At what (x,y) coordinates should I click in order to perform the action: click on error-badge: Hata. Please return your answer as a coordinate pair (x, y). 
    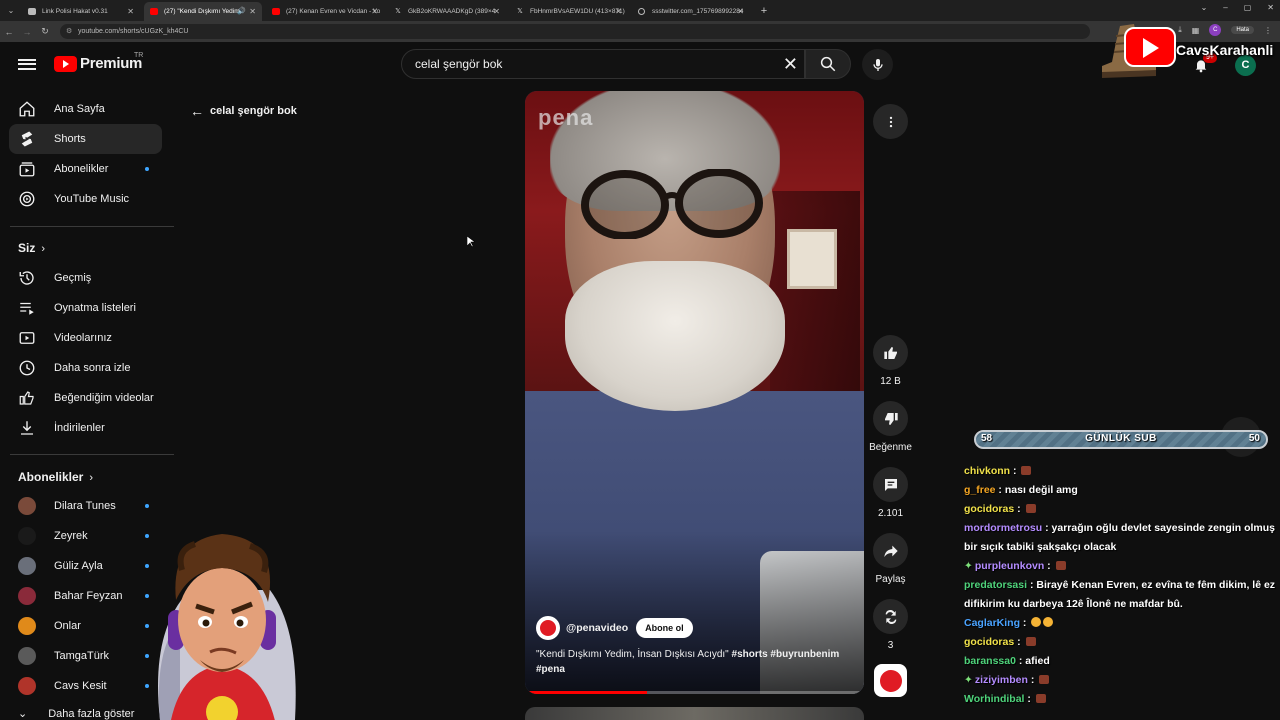
    Looking at the image, I should click on (1242, 30).